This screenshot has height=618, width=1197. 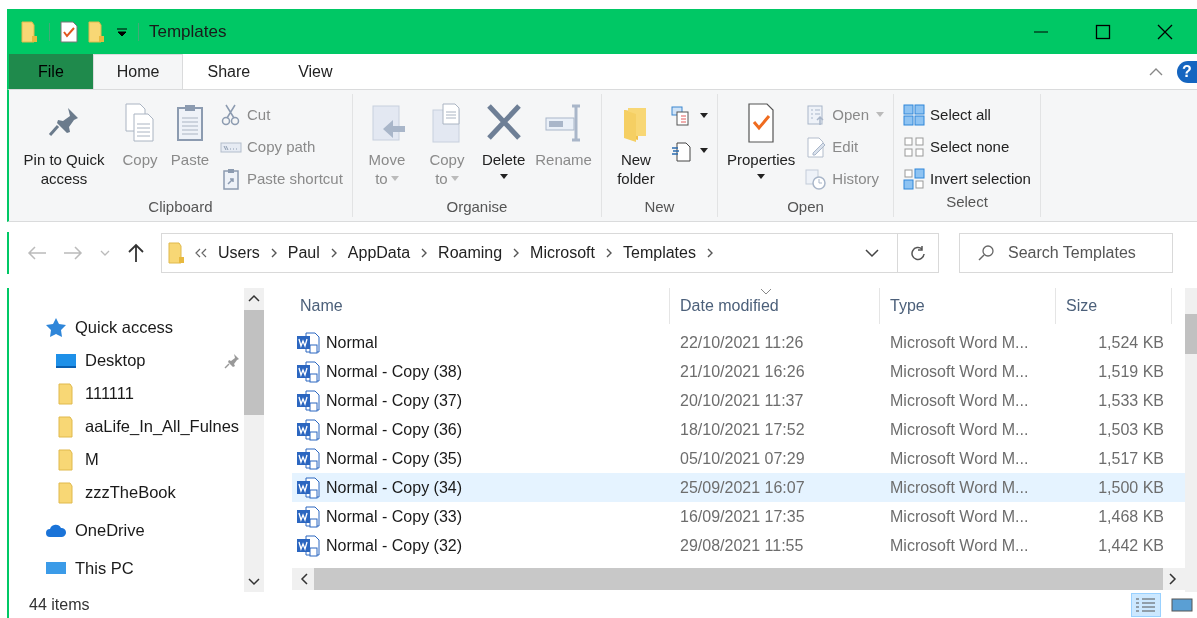 What do you see at coordinates (562, 253) in the screenshot?
I see `breadcrumb: Microsoft` at bounding box center [562, 253].